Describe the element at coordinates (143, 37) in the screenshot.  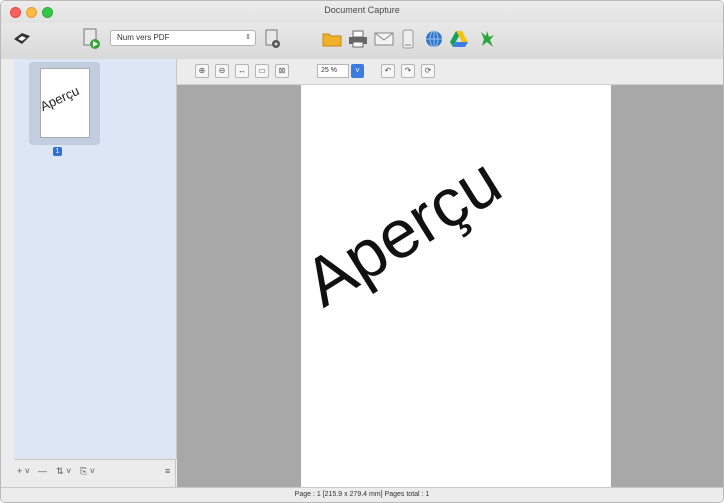
I see `job-select-value: Num vers PDF` at that location.